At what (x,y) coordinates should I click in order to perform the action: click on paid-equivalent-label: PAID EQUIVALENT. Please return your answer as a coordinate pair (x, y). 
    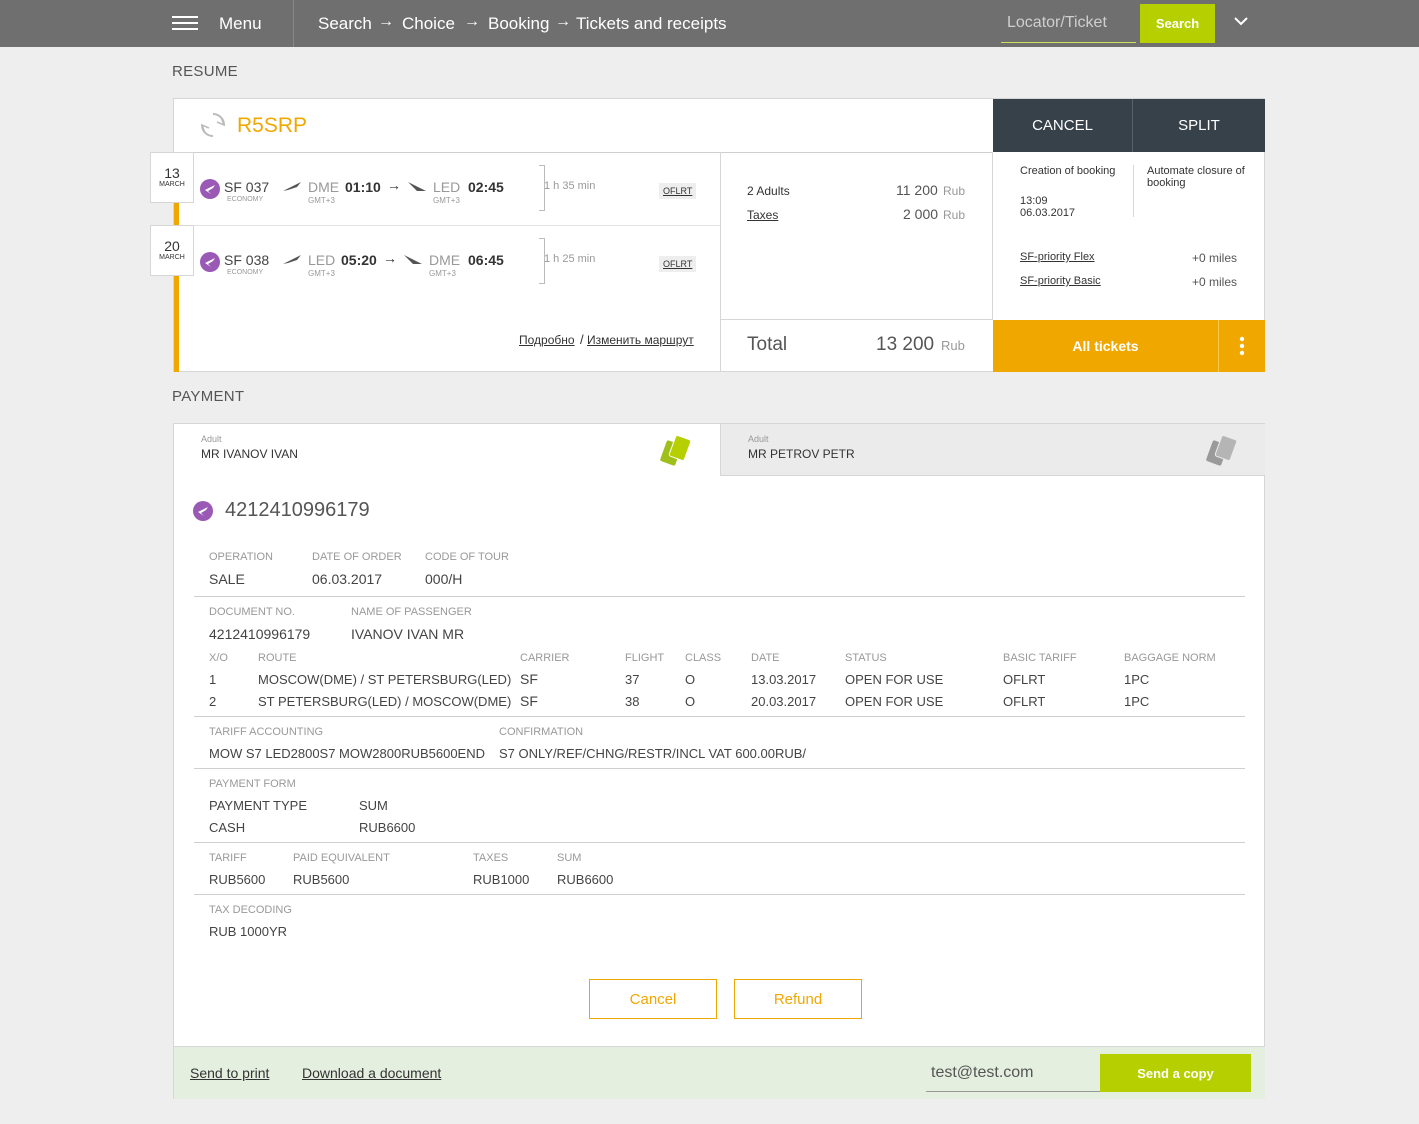
    Looking at the image, I should click on (341, 858).